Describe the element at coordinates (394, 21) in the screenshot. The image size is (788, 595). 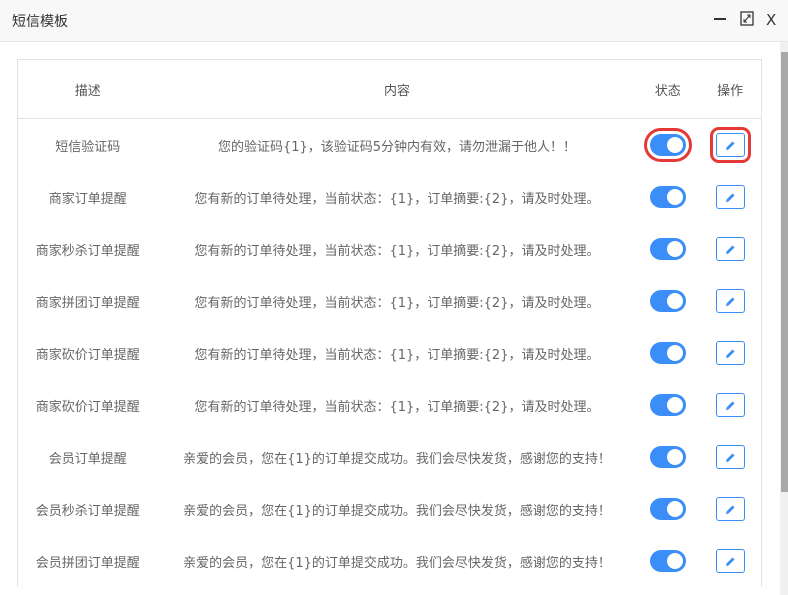
I see `window-titlebar: 短信模板 X` at that location.